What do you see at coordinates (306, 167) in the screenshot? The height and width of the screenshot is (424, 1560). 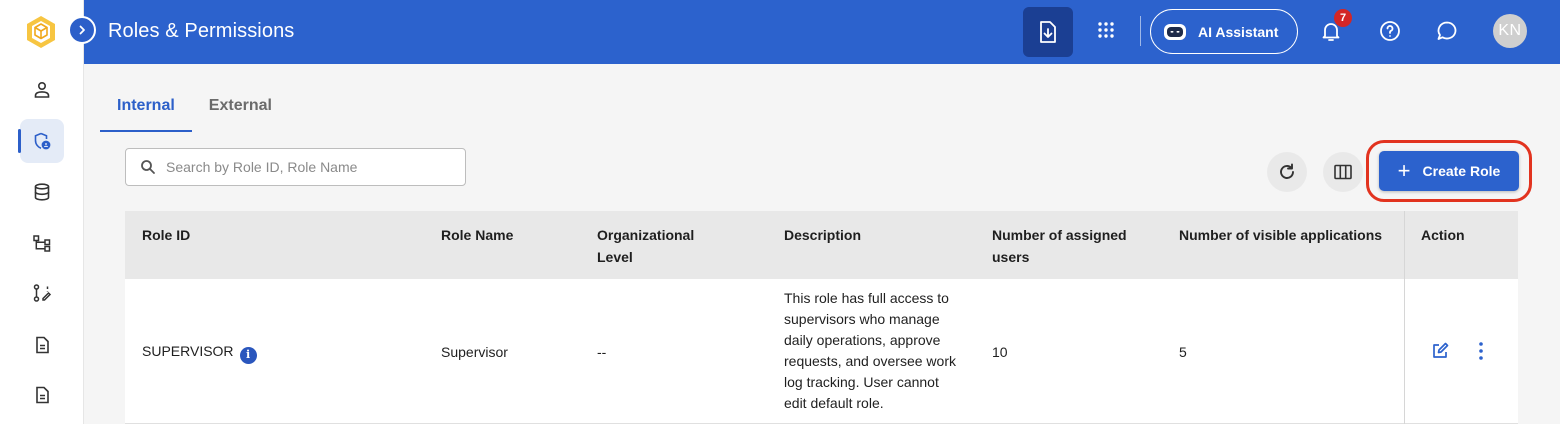 I see `search-input` at bounding box center [306, 167].